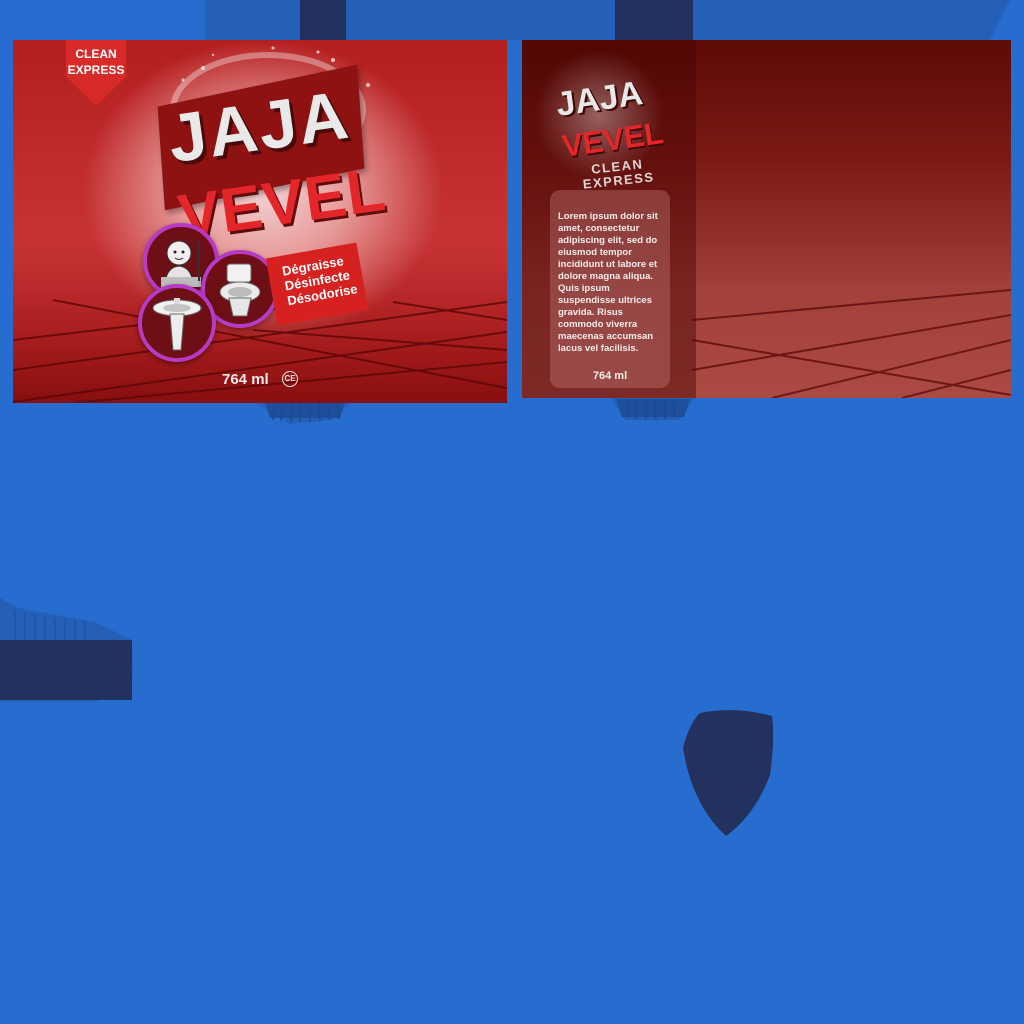 The height and width of the screenshot is (1024, 1024). Describe the element at coordinates (96, 54) in the screenshot. I see `badge-line-1: CLEAN` at that location.